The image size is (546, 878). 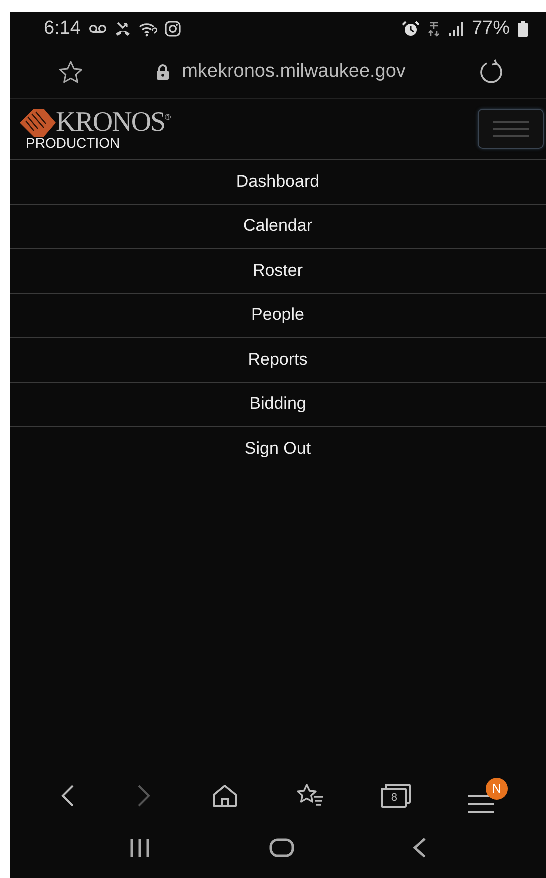 What do you see at coordinates (38, 123) in the screenshot?
I see `logo-icon` at bounding box center [38, 123].